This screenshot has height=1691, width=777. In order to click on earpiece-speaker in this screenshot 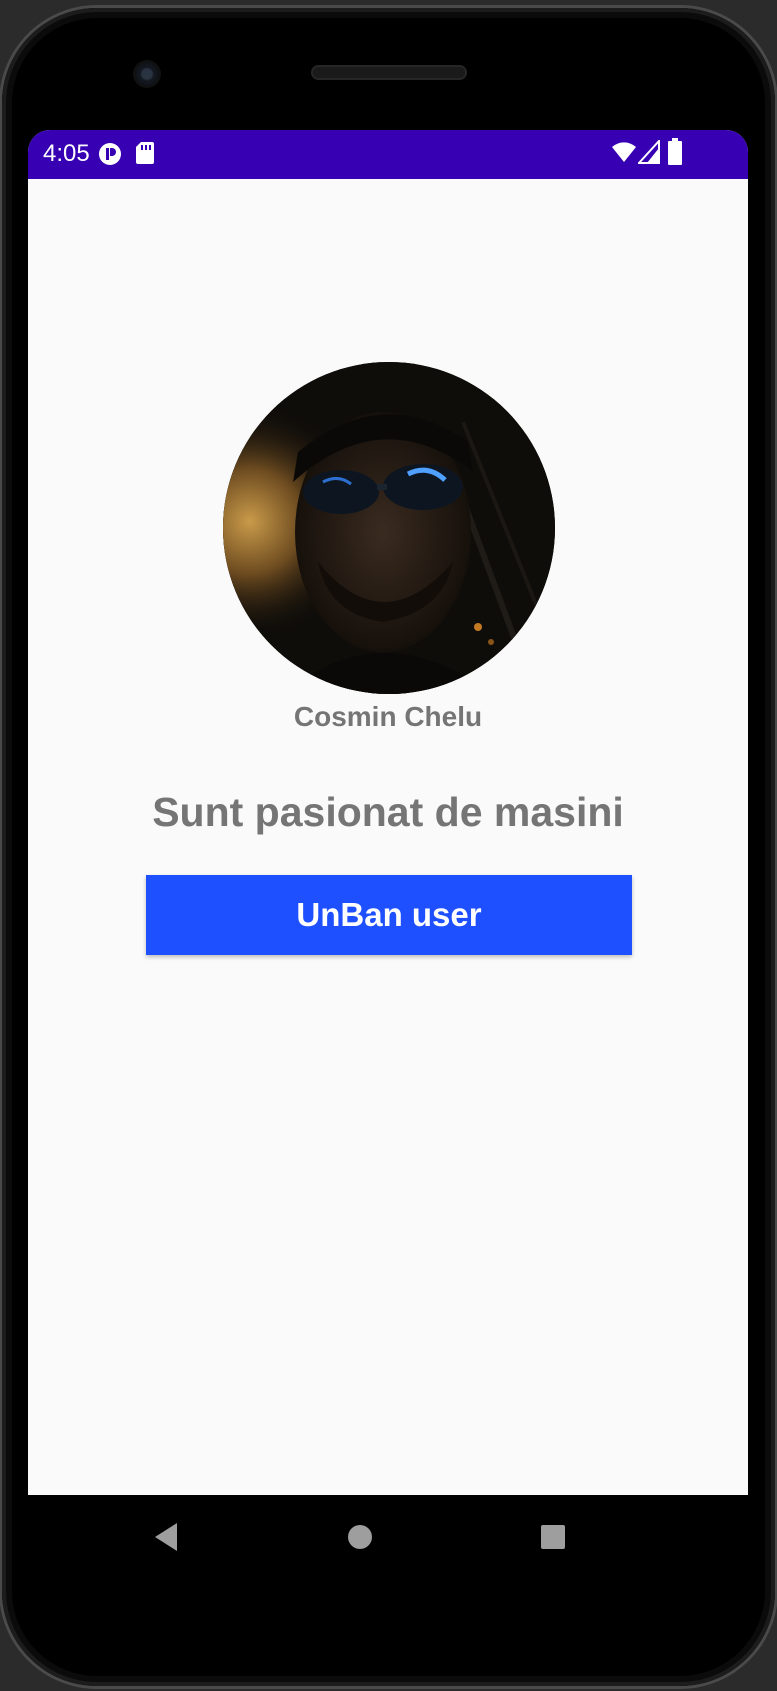, I will do `click(389, 72)`.